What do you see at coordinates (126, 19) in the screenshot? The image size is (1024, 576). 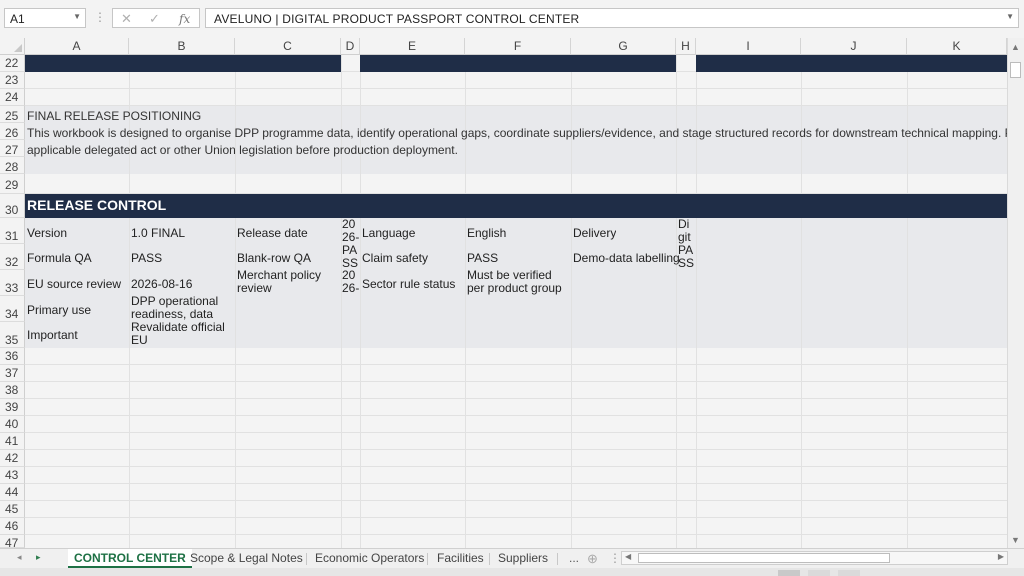 I see `close-icon: ✕` at bounding box center [126, 19].